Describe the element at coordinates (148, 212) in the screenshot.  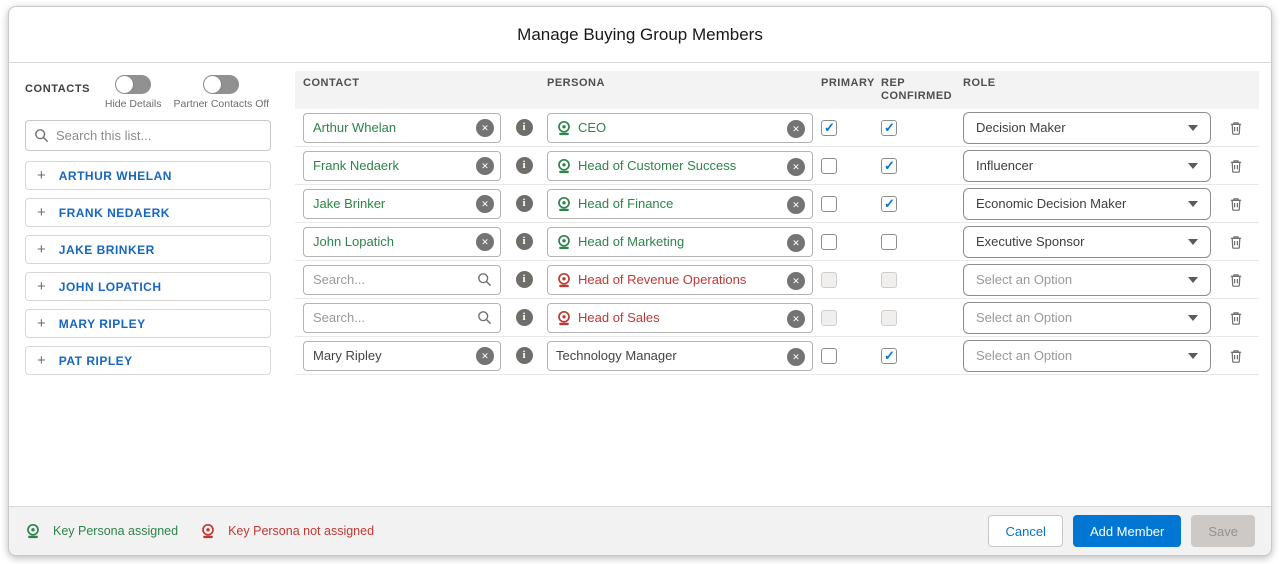
I see `sidebar-contact-item: + FRANK NEDAERK` at that location.